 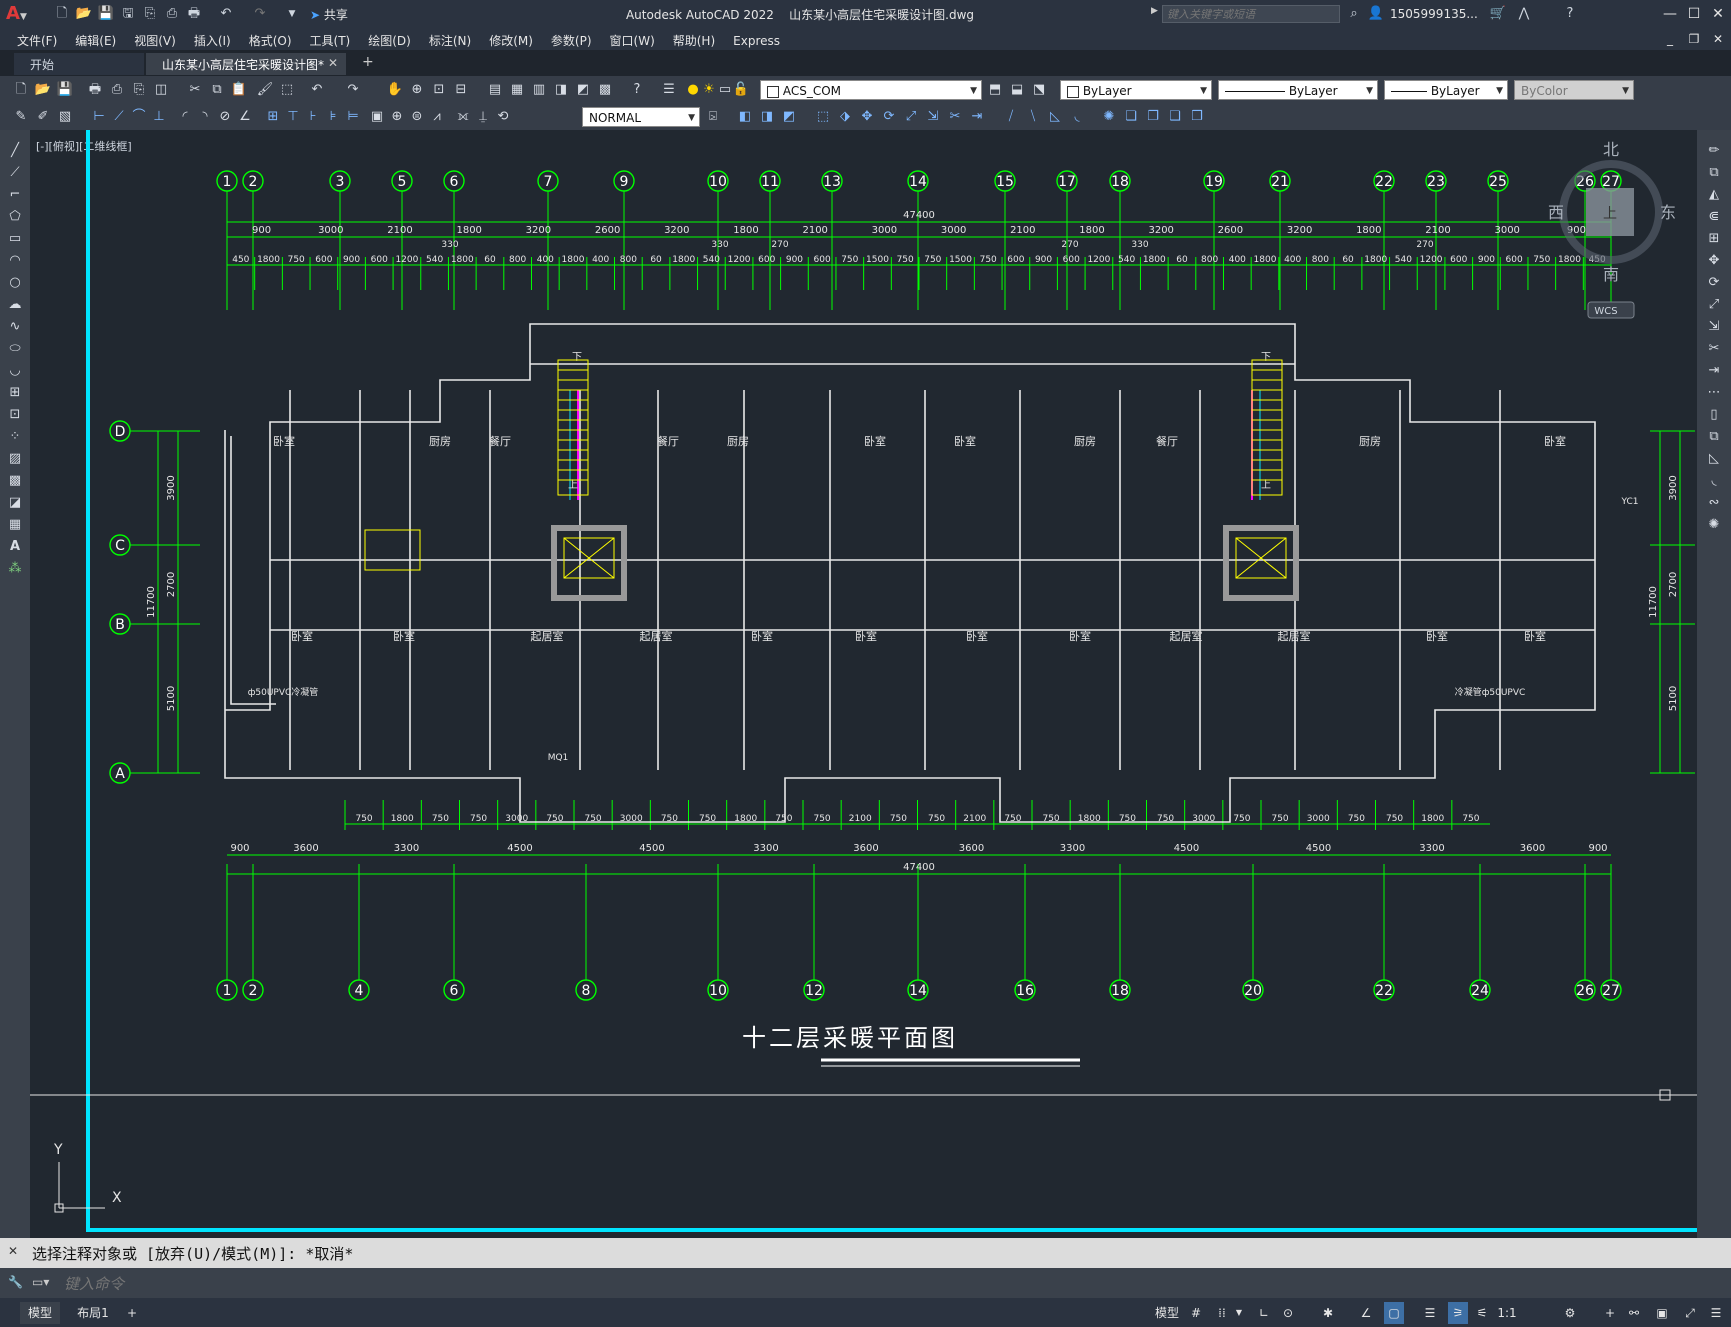 I want to click on dim-linear-icon: ⊢, so click(x=99, y=117).